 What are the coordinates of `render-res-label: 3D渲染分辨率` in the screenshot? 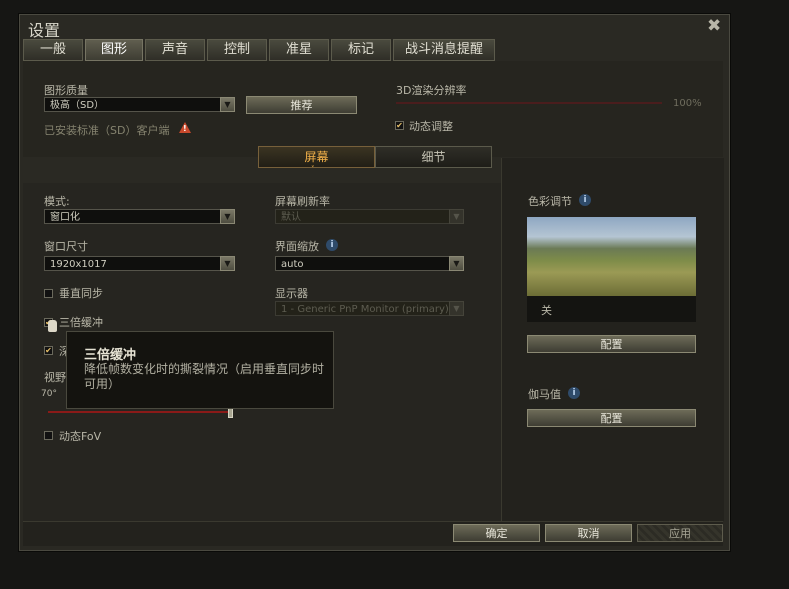 It's located at (431, 90).